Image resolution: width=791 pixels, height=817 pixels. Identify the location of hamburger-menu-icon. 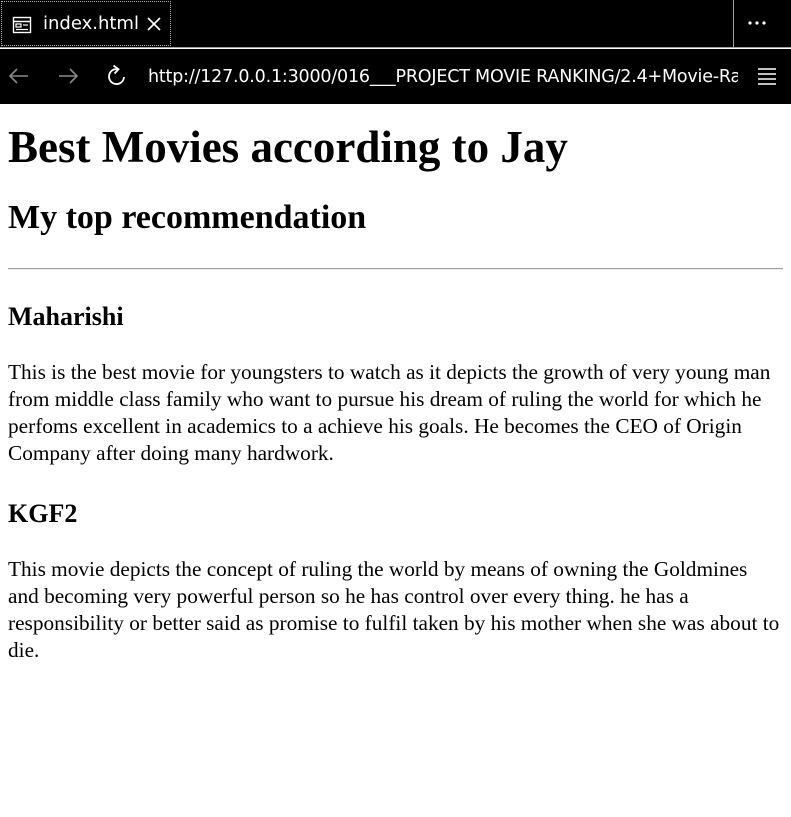
(767, 76).